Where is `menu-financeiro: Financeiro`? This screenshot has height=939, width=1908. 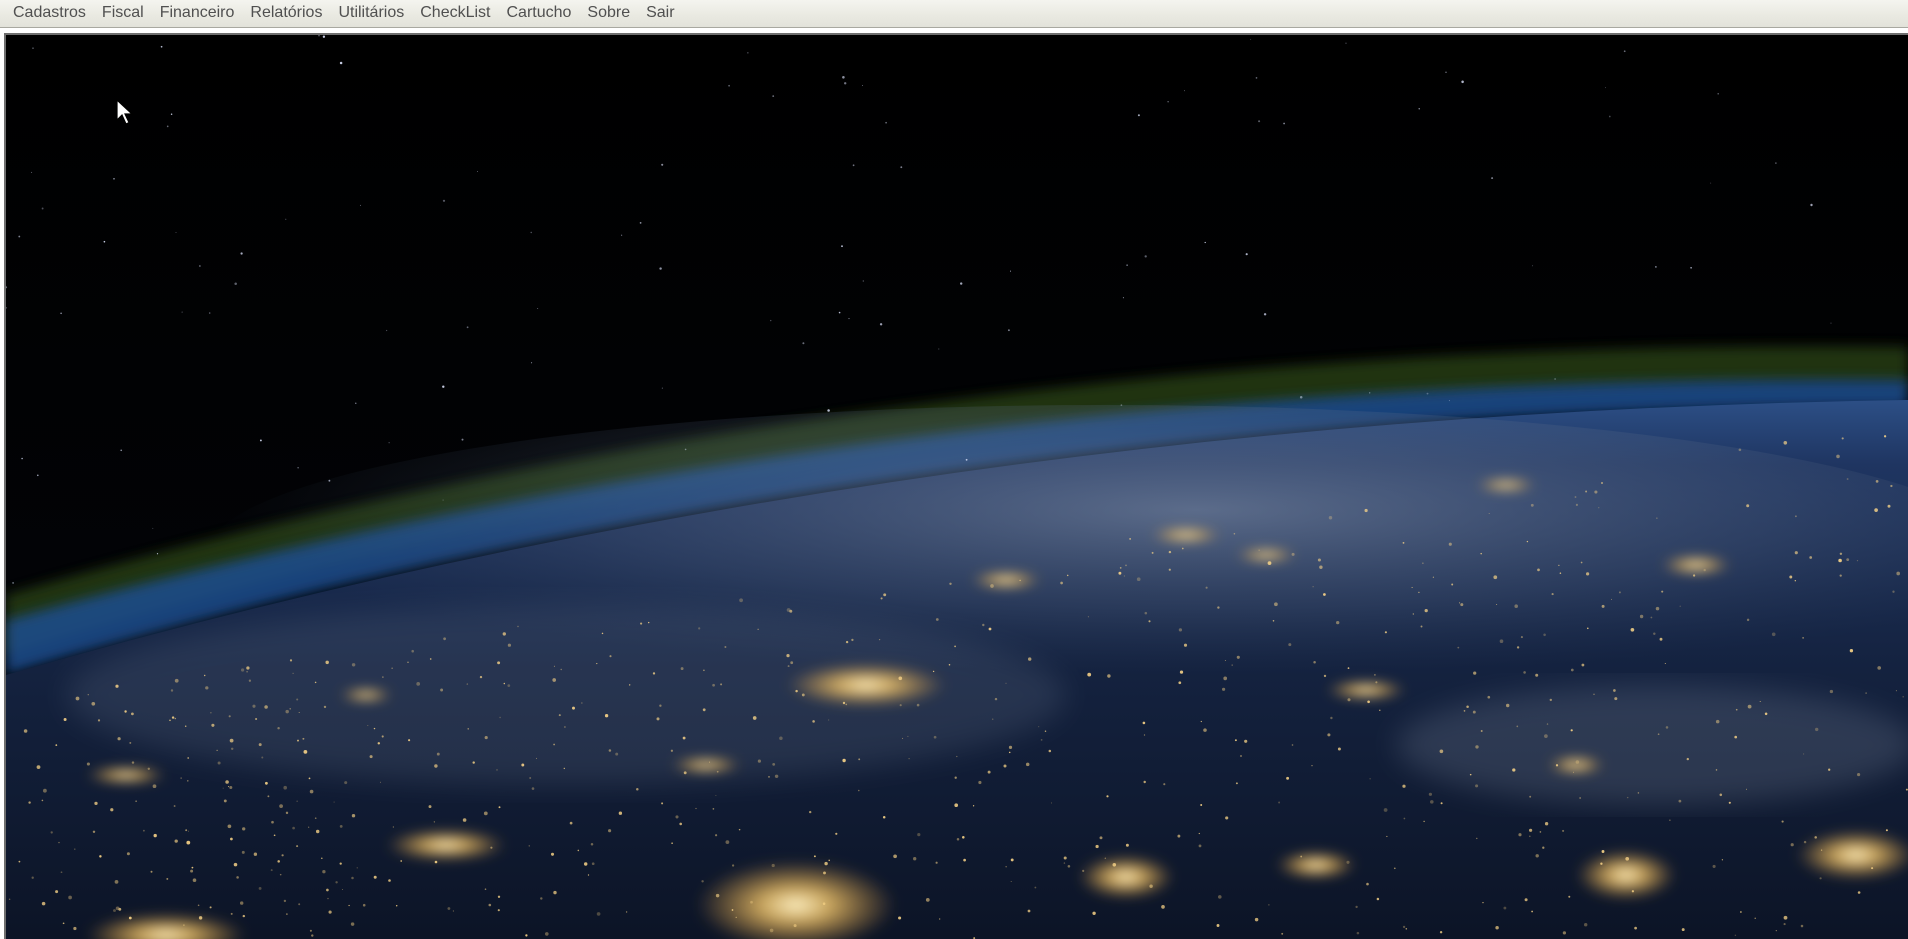
menu-financeiro: Financeiro is located at coordinates (197, 13).